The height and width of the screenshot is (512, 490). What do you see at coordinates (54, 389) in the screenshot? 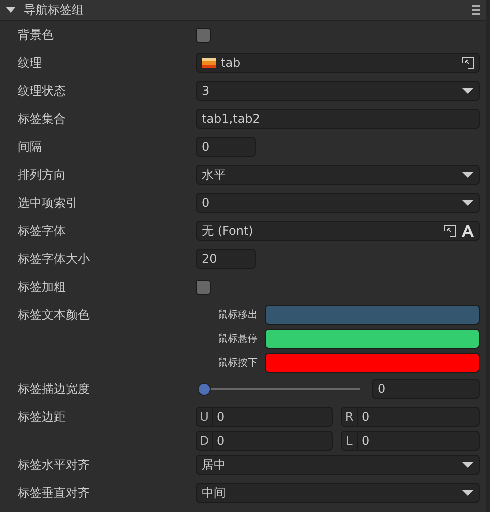
I see `property-label: 标签描边宽度` at bounding box center [54, 389].